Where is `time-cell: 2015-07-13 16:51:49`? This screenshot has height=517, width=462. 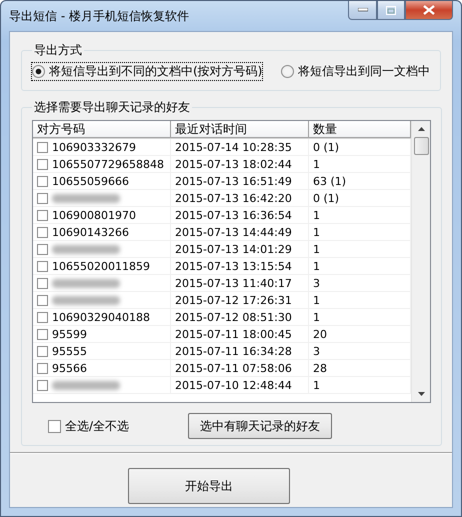 time-cell: 2015-07-13 16:51:49 is located at coordinates (240, 181).